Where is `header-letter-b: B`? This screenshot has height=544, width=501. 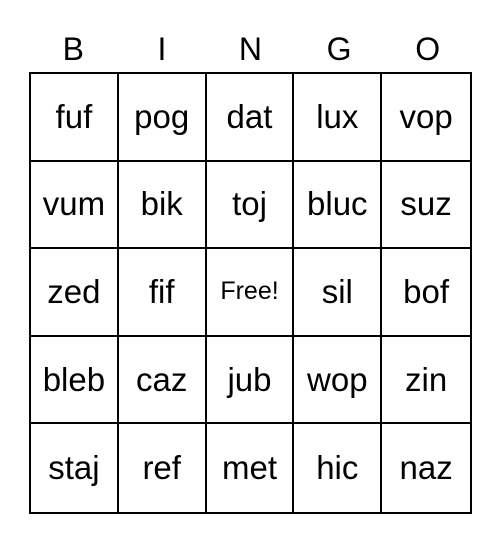
header-letter-b: B is located at coordinates (73, 49).